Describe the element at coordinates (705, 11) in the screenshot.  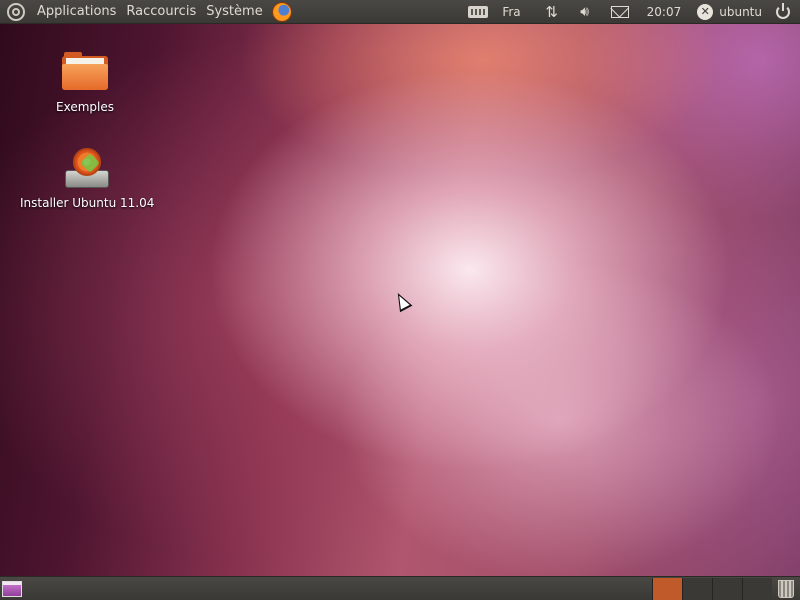
I see `user-status-icon: ✕` at that location.